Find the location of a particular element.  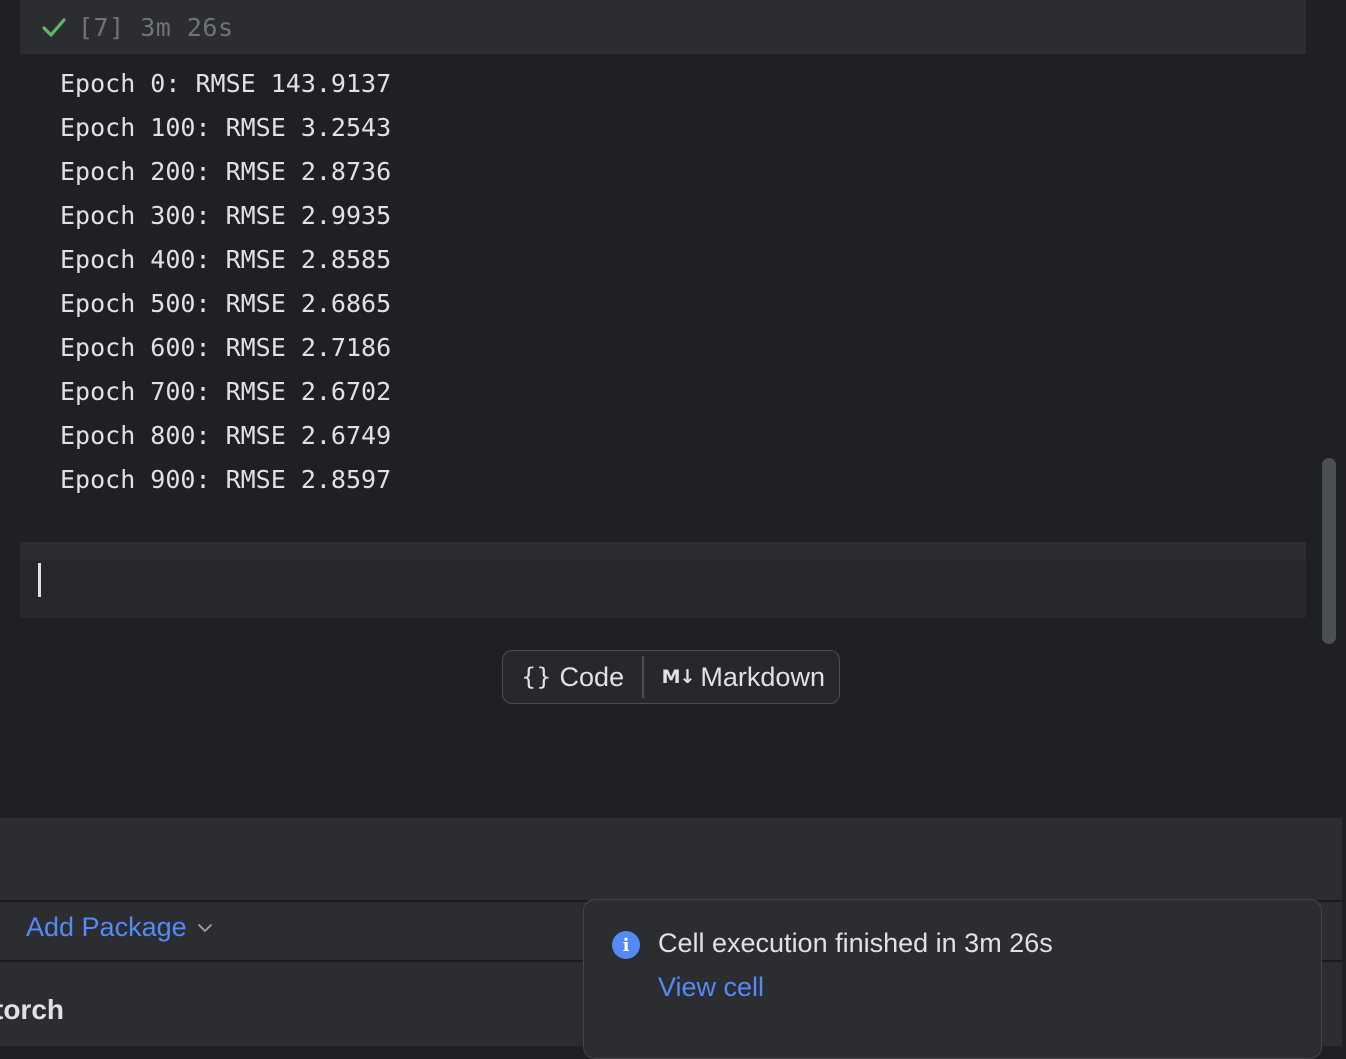

add-package-dropdown: Add Package is located at coordinates (119, 927).